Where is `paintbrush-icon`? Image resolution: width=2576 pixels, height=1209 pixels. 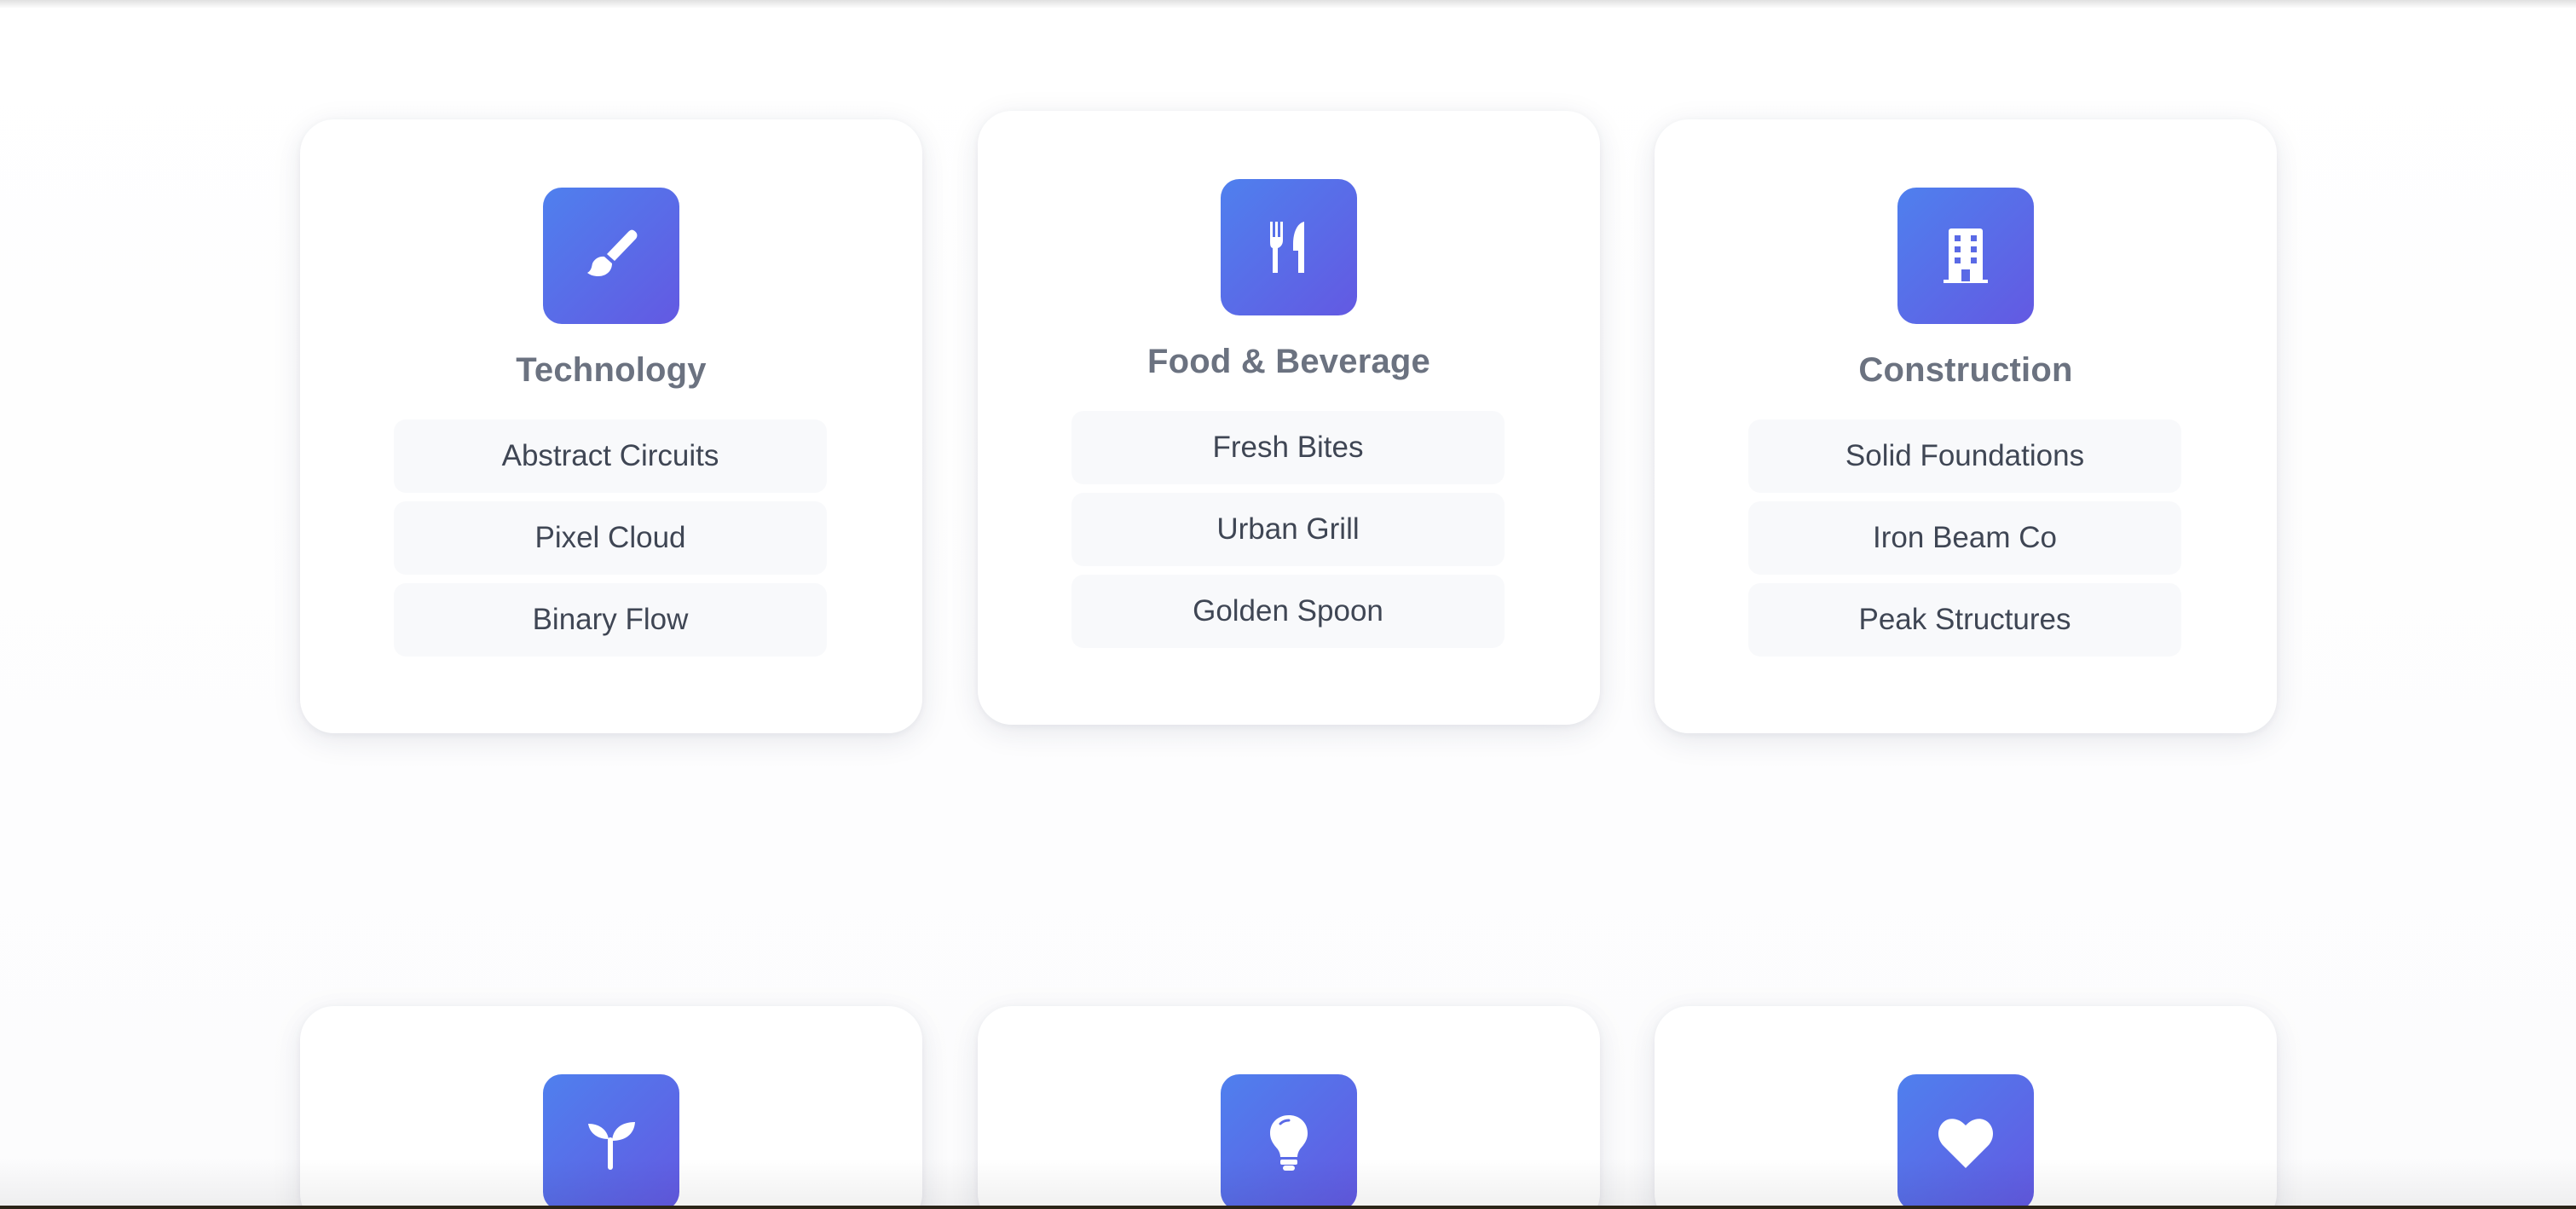 paintbrush-icon is located at coordinates (611, 256).